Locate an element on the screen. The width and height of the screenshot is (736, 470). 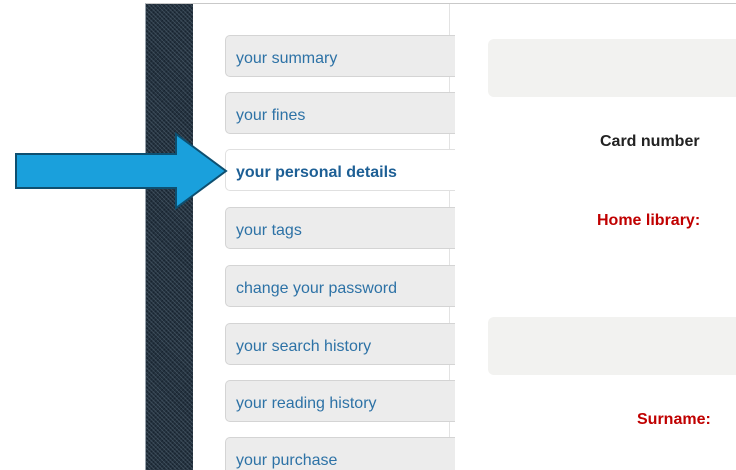
home-library-label: Home library: is located at coordinates (649, 220).